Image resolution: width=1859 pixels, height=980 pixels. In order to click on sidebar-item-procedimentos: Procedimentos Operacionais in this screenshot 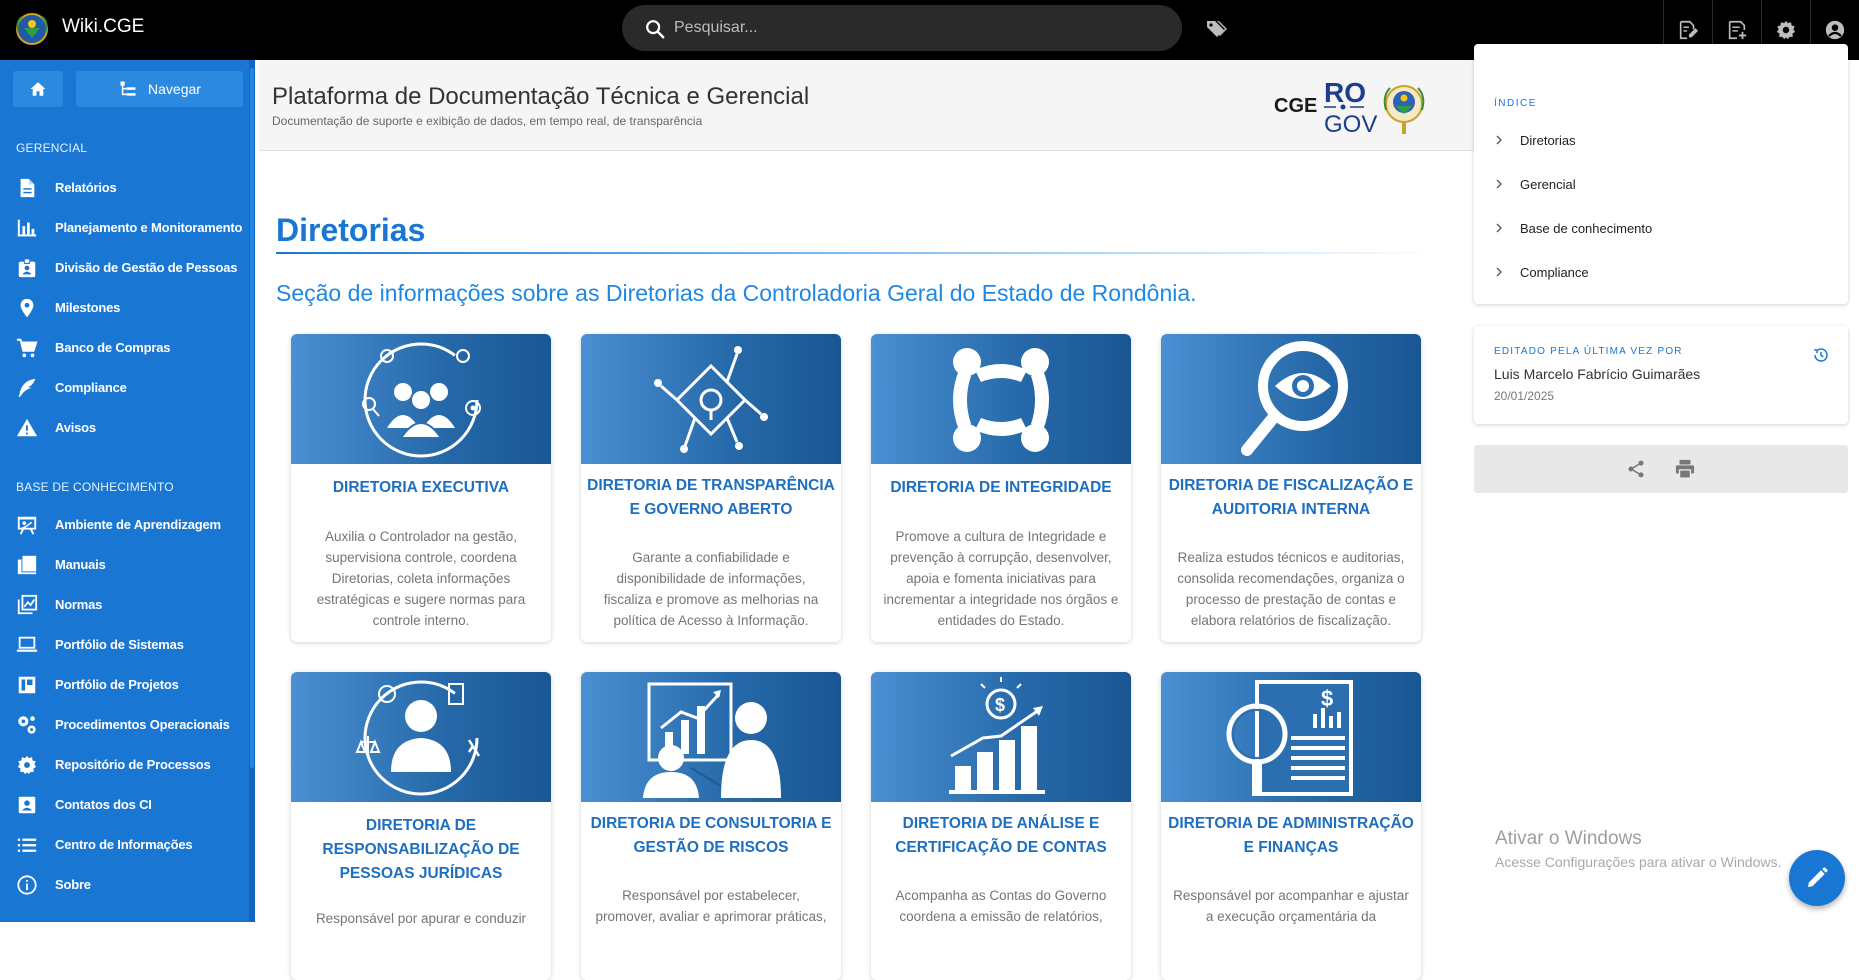, I will do `click(124, 725)`.